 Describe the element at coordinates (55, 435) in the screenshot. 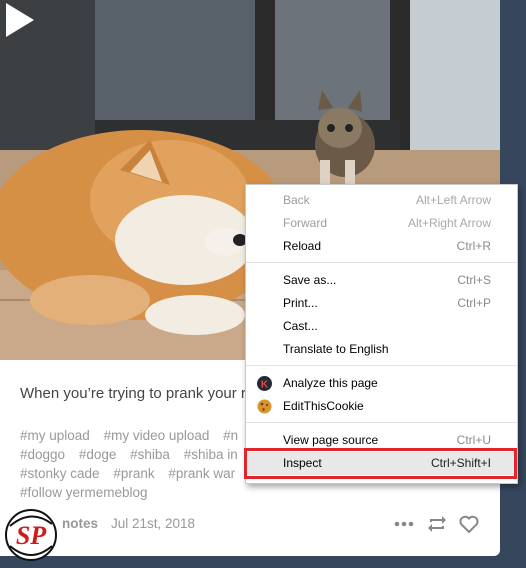

I see `tag-link: #my upload` at that location.